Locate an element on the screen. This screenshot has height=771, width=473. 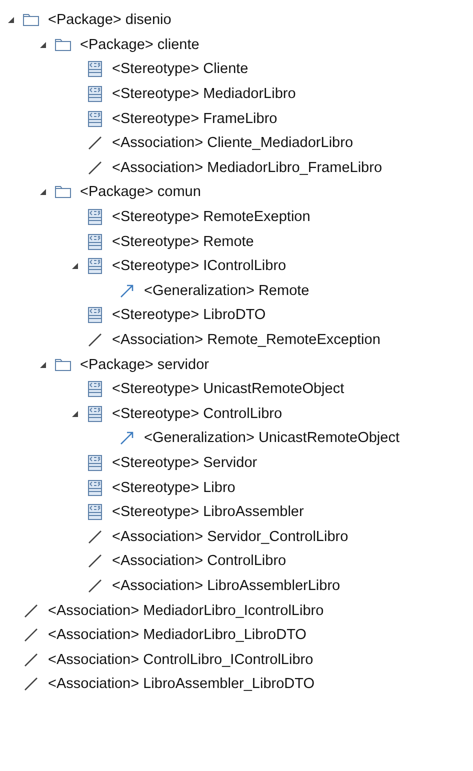
tree-item: <Package> comun is located at coordinates (140, 192).